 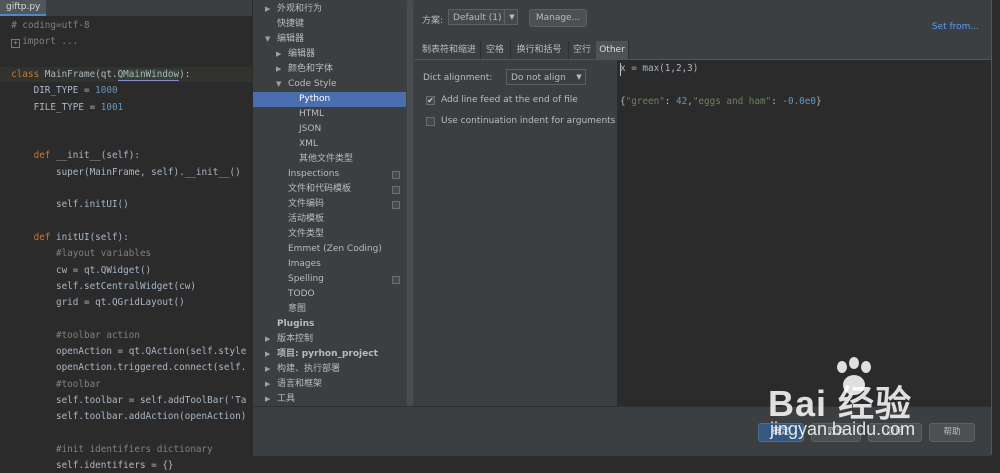 What do you see at coordinates (123, 400) in the screenshot?
I see `code-line: self.toolbar = self.addToolBar('Ta` at bounding box center [123, 400].